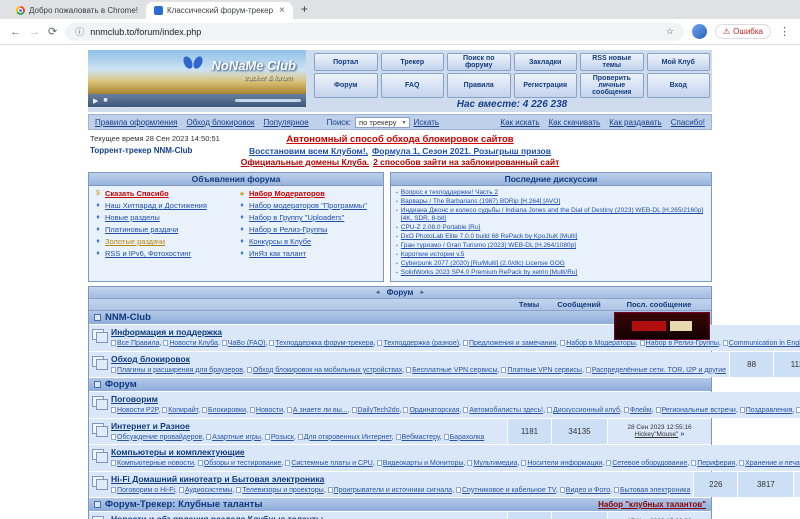  What do you see at coordinates (150, 359) in the screenshot?
I see `forum-title-link: Обход блокировок` at bounding box center [150, 359].